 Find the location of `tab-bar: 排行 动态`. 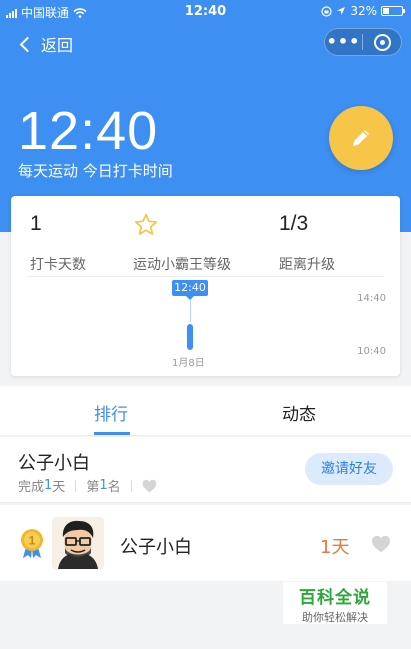

tab-bar: 排行 动态 is located at coordinates (205, 411).